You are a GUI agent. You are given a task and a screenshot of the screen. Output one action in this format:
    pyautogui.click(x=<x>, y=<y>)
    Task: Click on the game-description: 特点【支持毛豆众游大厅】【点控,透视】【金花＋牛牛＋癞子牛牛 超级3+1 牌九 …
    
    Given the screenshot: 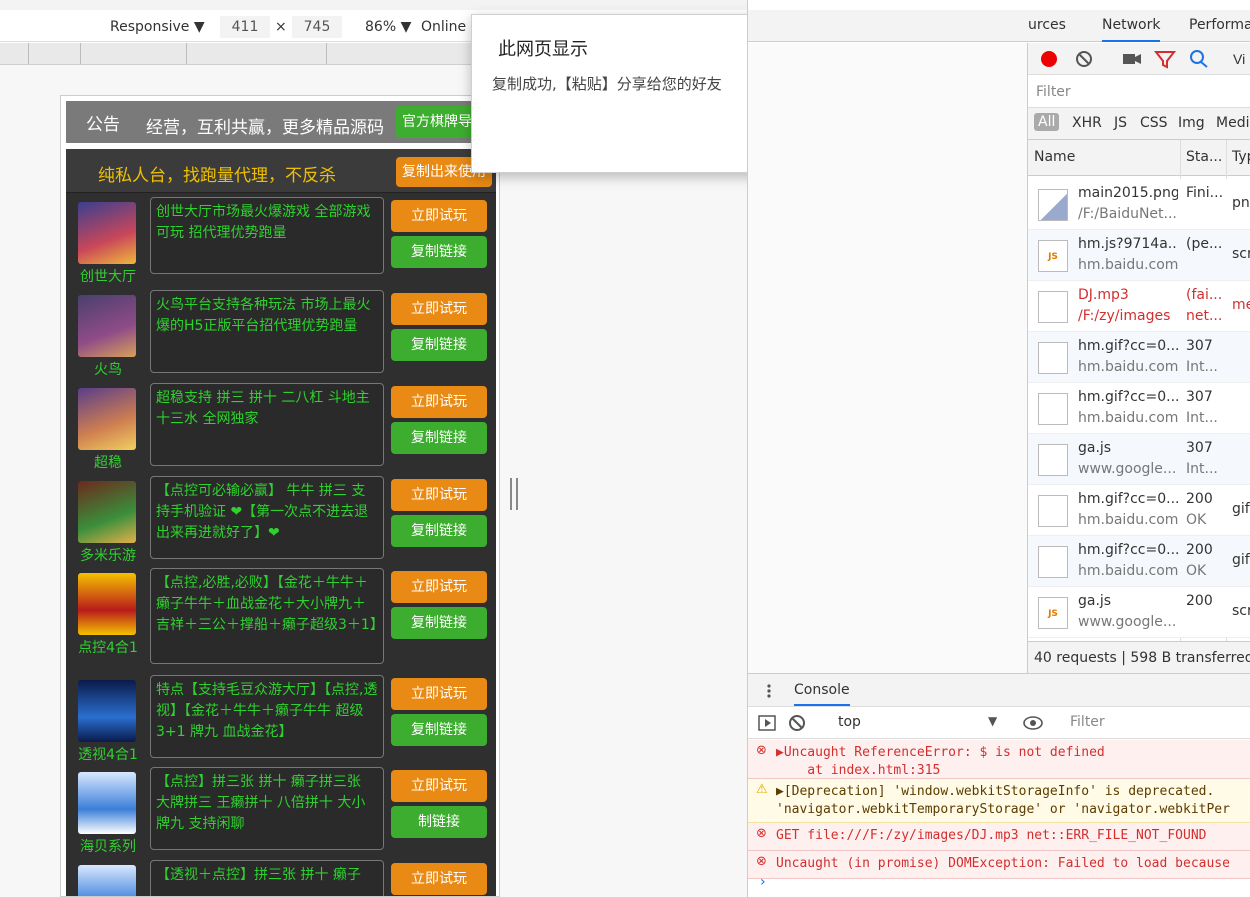 What is the action you would take?
    pyautogui.click(x=267, y=716)
    